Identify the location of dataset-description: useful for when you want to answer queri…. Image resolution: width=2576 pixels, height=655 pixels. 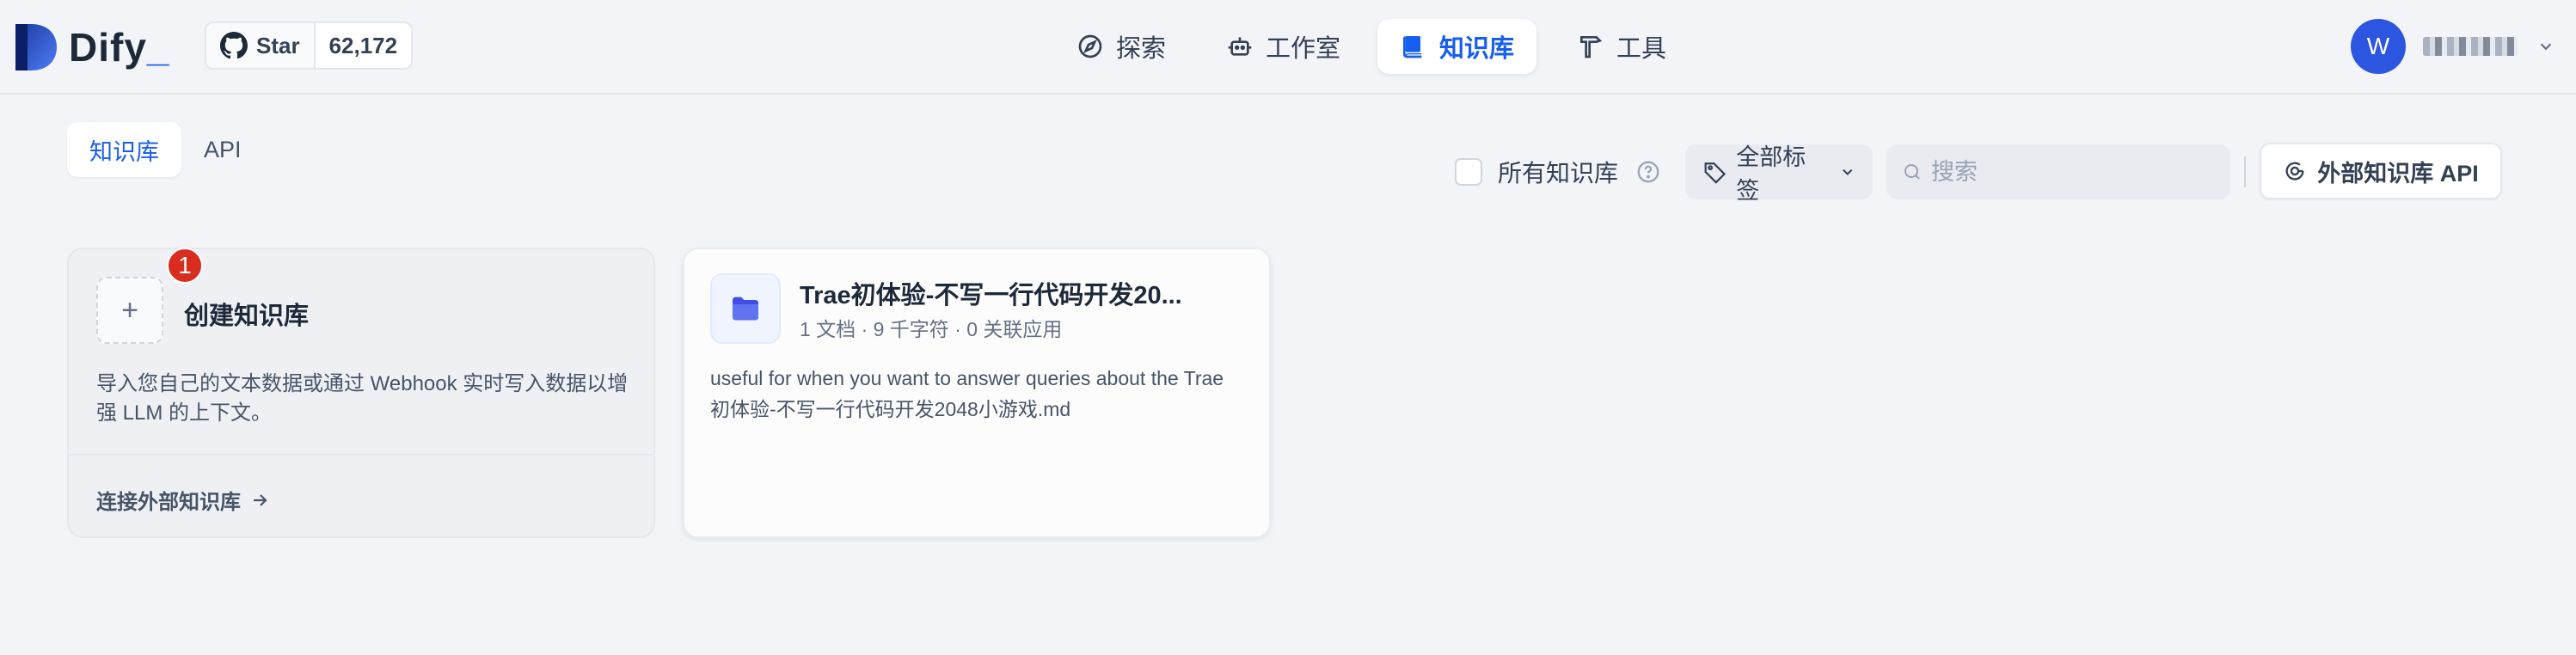
(967, 393).